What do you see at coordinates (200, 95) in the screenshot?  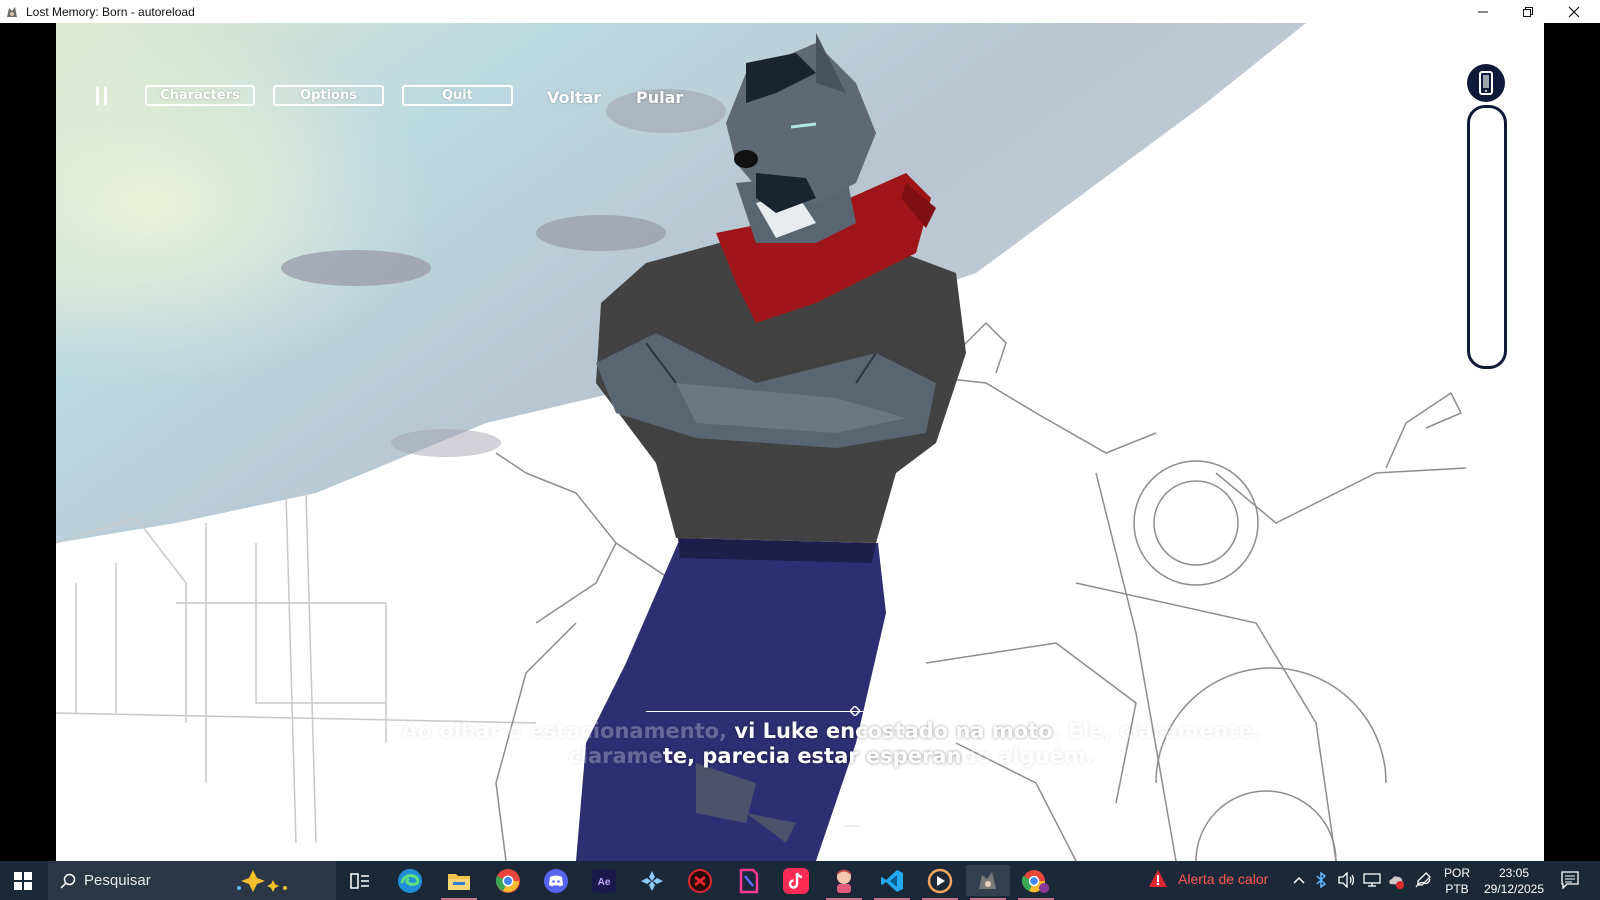 I see `characters-button: Characters` at bounding box center [200, 95].